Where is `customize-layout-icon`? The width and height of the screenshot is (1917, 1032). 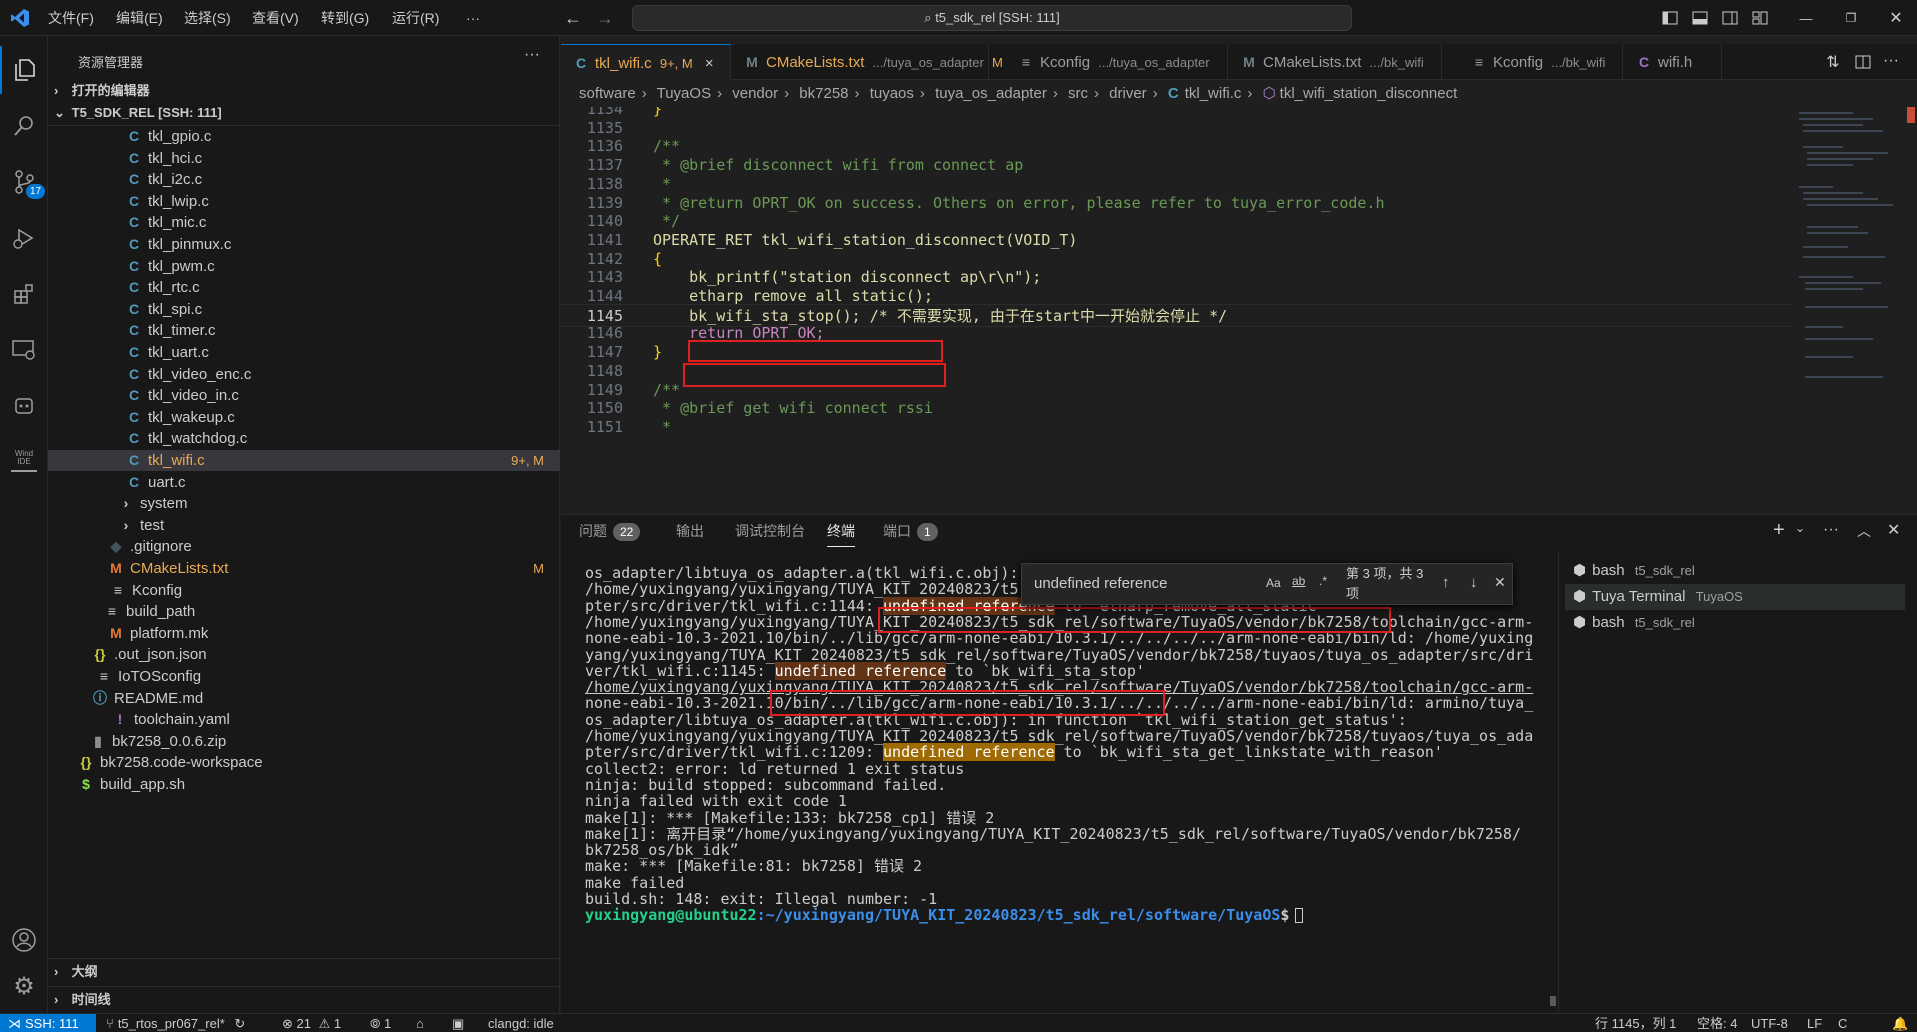
customize-layout-icon is located at coordinates (1760, 18).